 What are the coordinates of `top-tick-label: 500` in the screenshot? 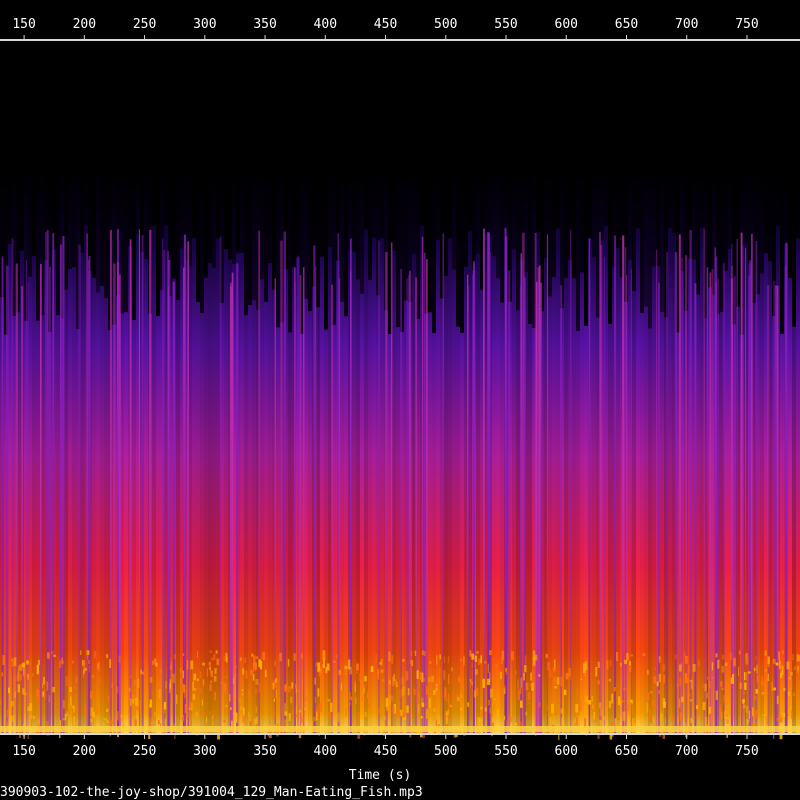 It's located at (445, 24).